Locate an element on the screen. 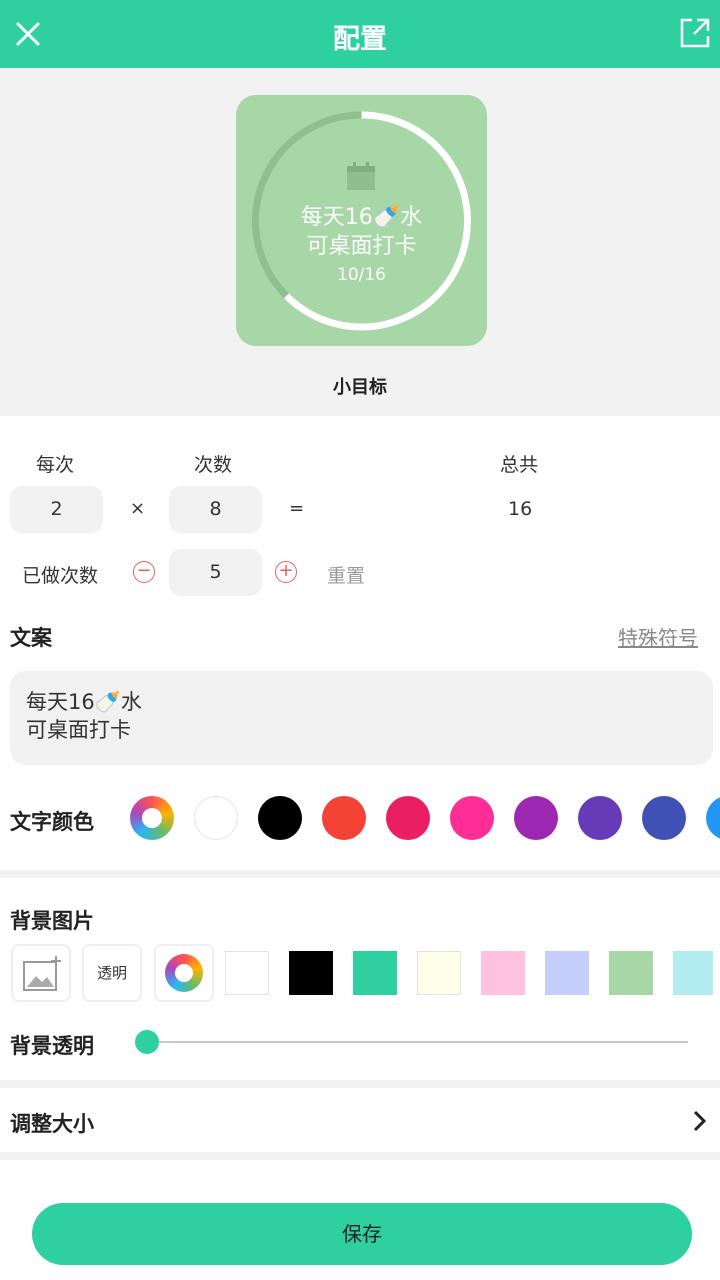  total-value: 16 is located at coordinates (520, 509).